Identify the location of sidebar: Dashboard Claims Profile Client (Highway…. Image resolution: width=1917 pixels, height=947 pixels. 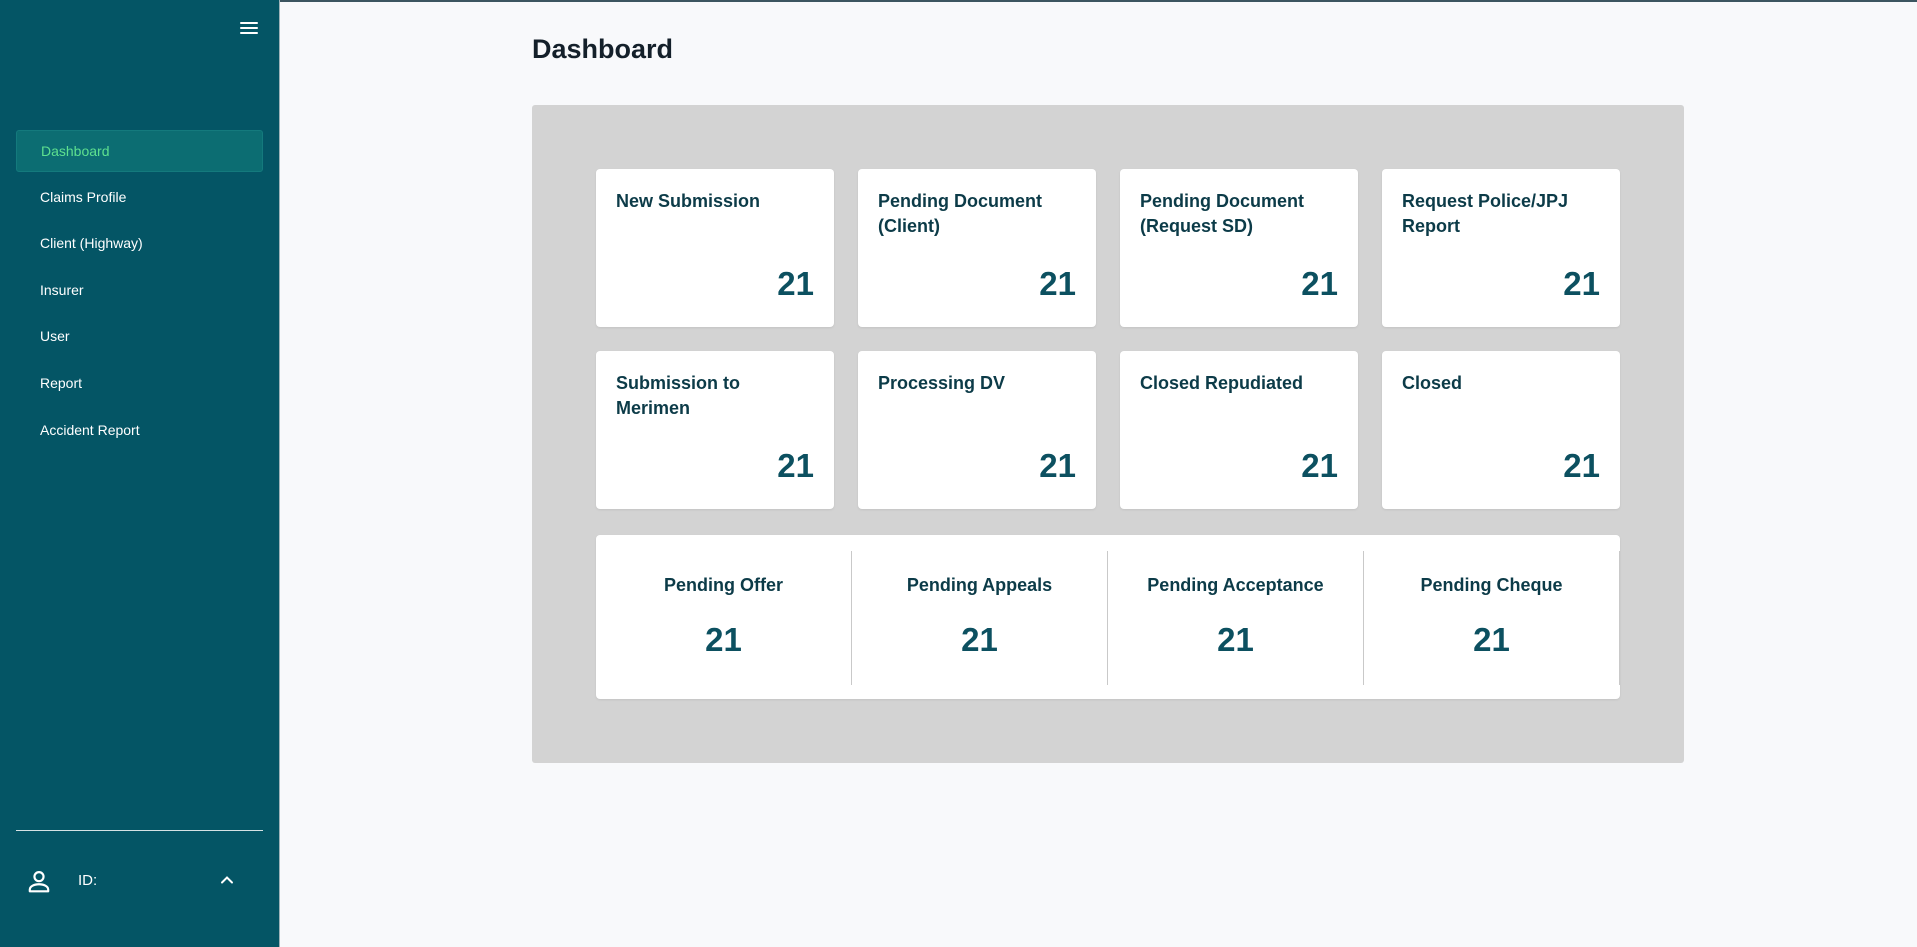
(139, 473).